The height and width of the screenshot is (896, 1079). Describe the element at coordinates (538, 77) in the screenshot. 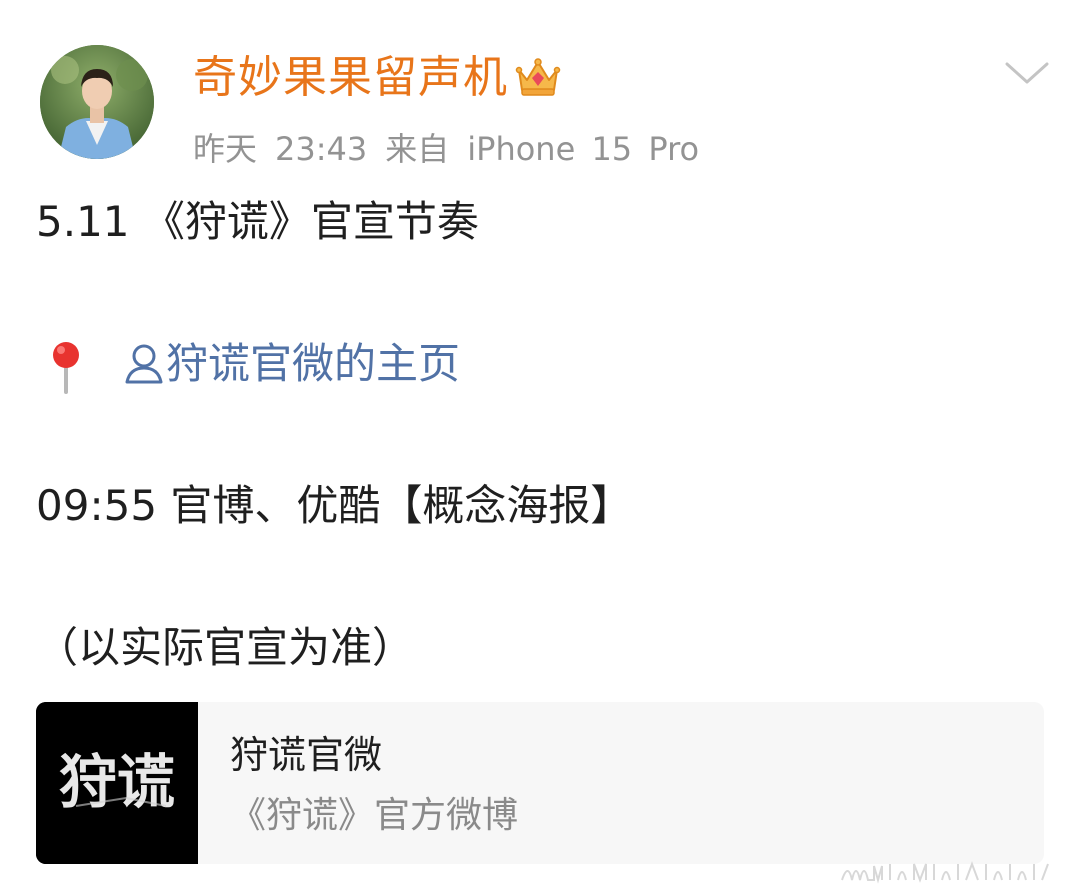

I see `crown-icon` at that location.